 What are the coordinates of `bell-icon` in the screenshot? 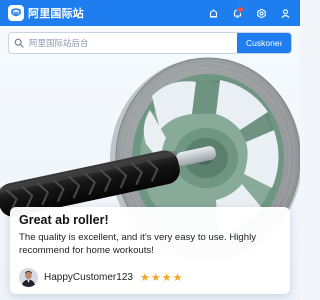 It's located at (237, 12).